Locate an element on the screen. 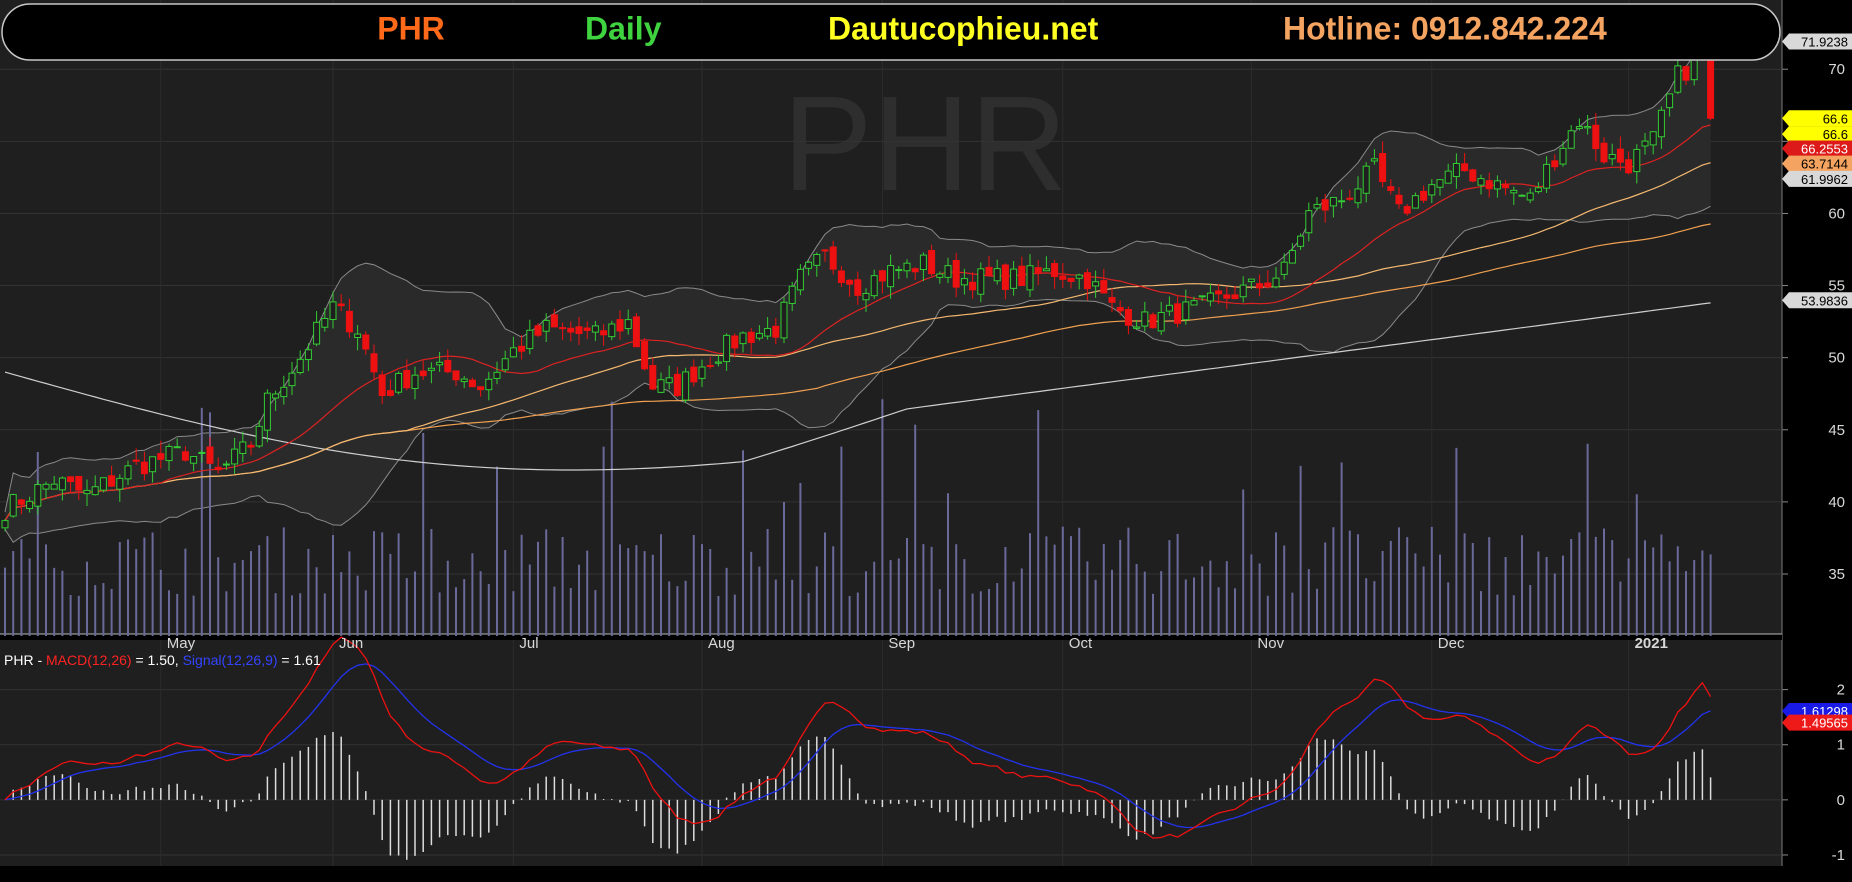 The width and height of the screenshot is (1852, 882). watermark: PHR is located at coordinates (924, 143).